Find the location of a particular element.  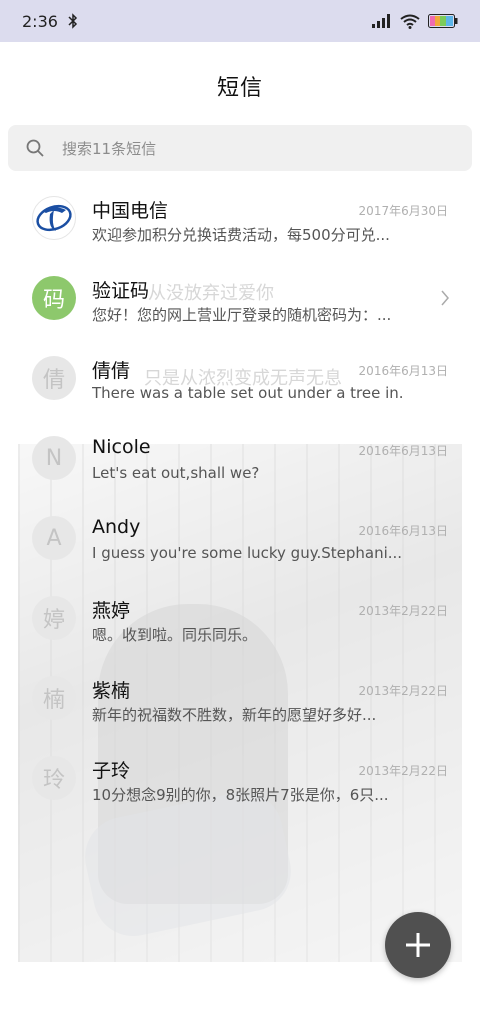

avatar: 玲 is located at coordinates (54, 778).